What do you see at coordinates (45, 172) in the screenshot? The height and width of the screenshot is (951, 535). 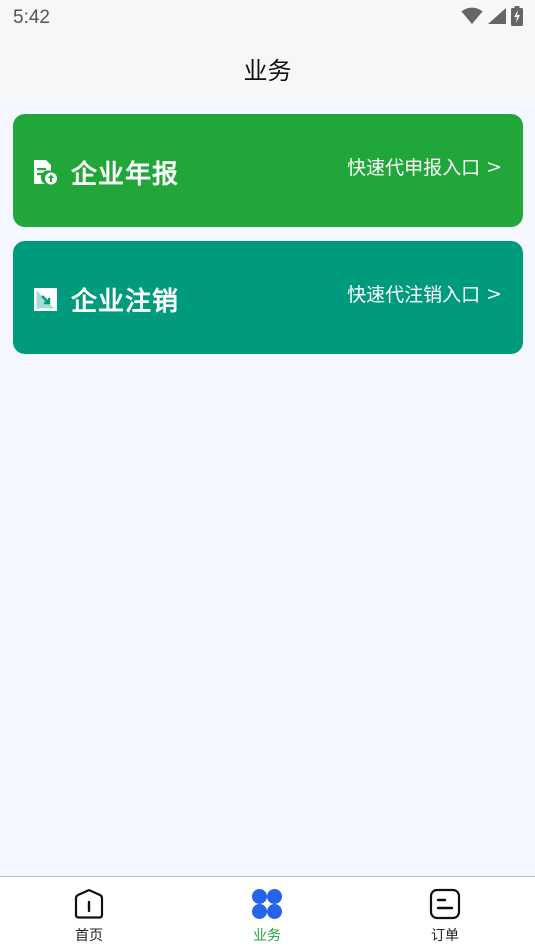 I see `report-upload-icon` at bounding box center [45, 172].